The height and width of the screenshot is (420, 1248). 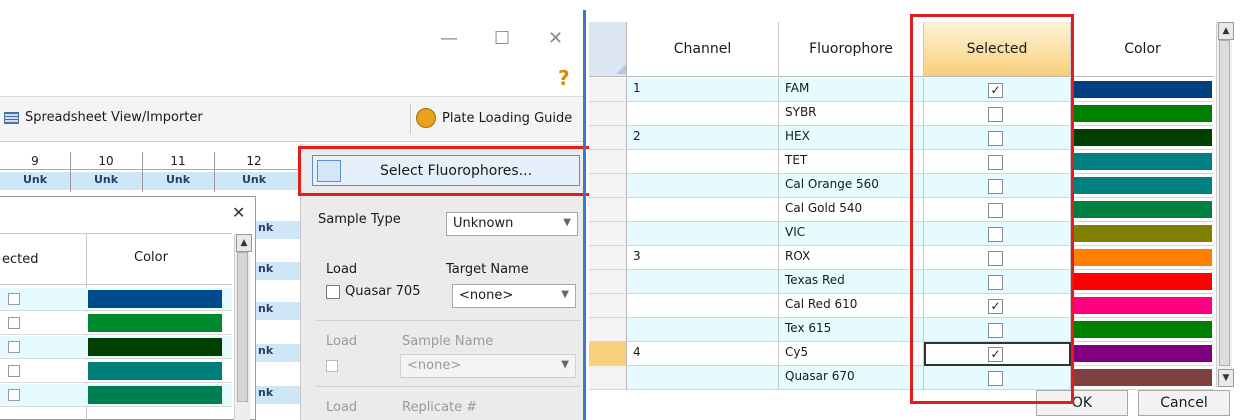 I want to click on cell-channel: 3, so click(x=703, y=258).